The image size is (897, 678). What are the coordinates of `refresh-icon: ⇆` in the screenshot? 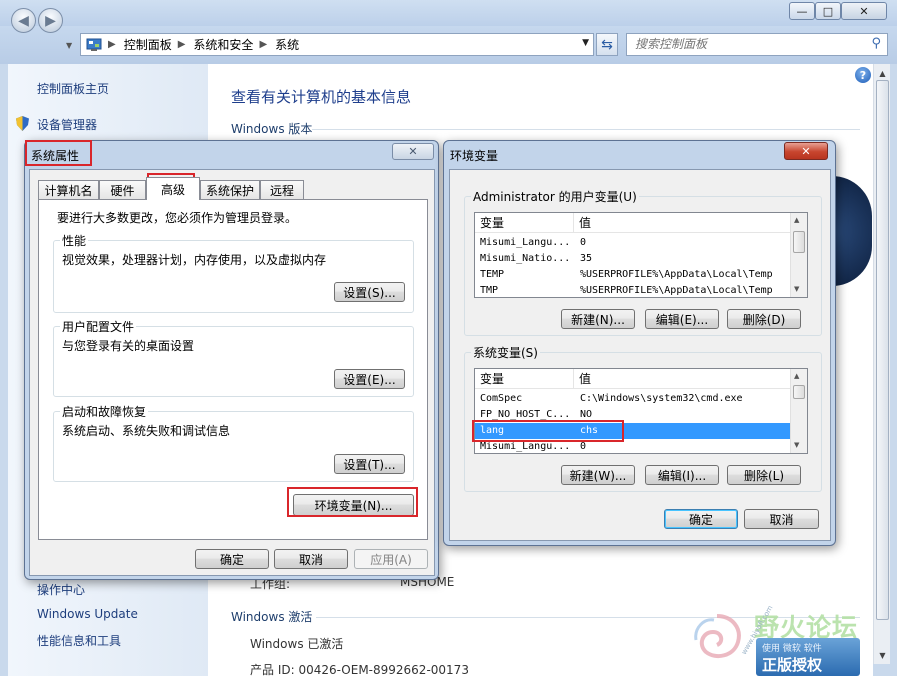 It's located at (607, 44).